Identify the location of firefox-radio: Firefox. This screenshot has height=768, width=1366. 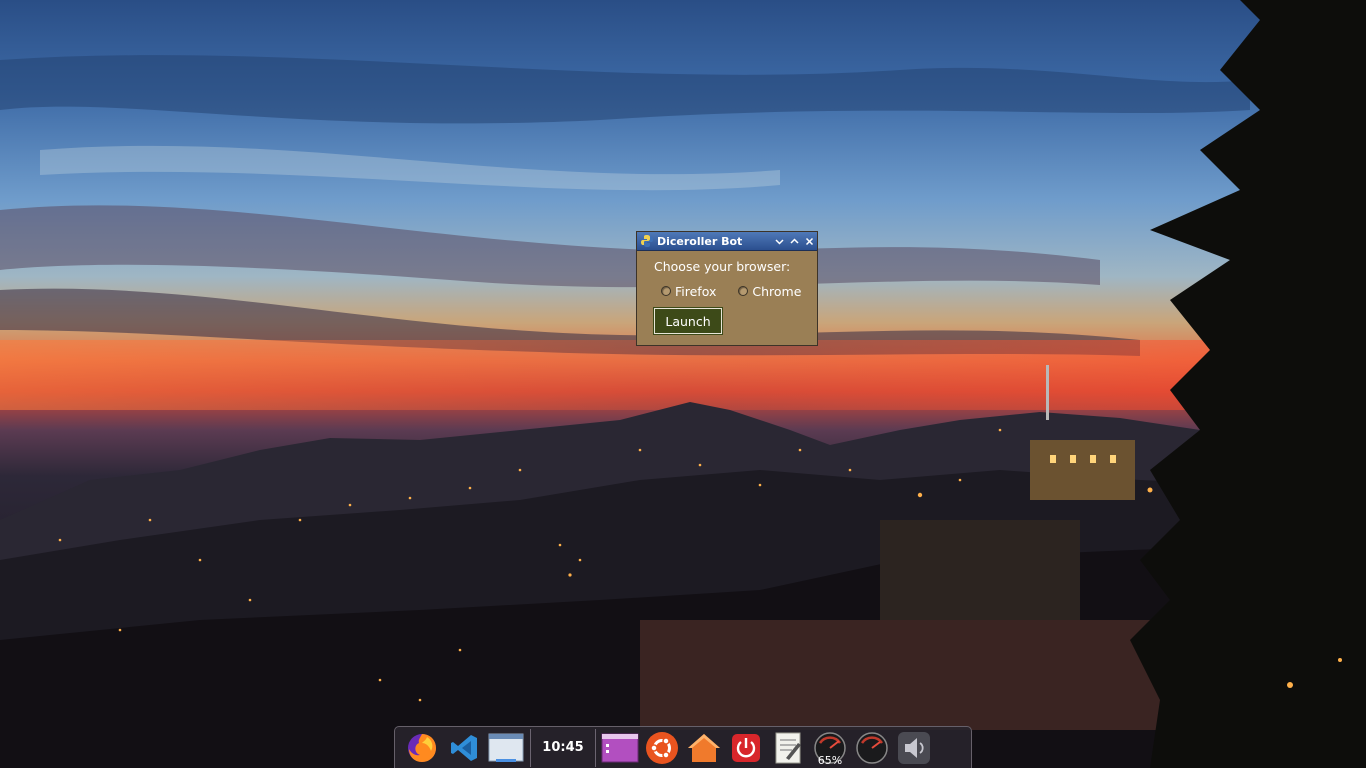
(688, 291).